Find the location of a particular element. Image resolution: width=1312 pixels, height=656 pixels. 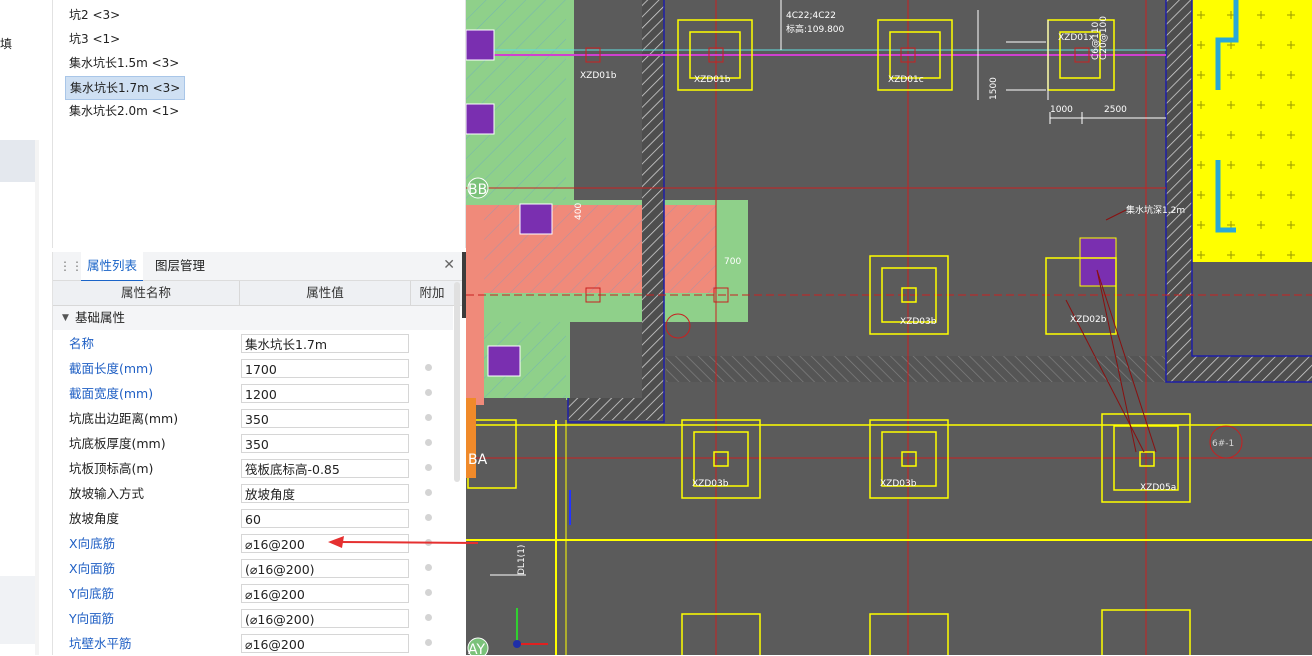

axis-label: BA is located at coordinates (478, 460).